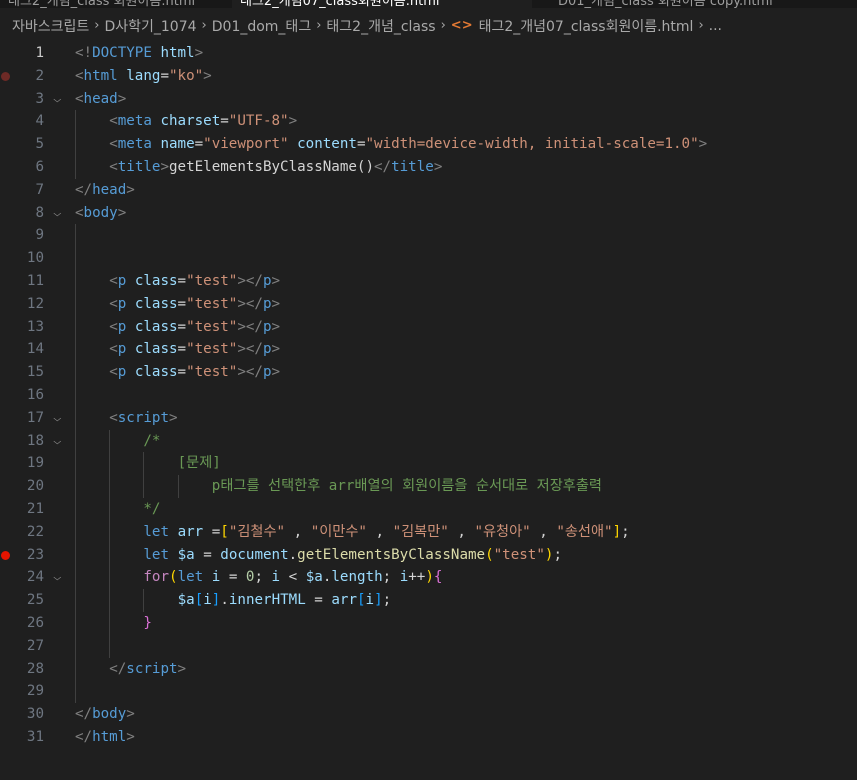 This screenshot has height=780, width=857. I want to click on code-line: 26}, so click(428, 623).